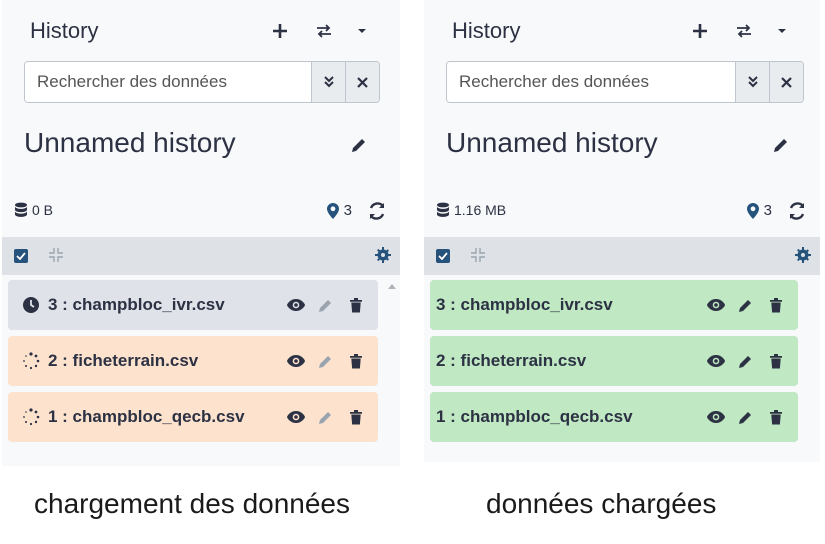 This screenshot has height=544, width=825. Describe the element at coordinates (480, 210) in the screenshot. I see `history-size-label: 1.16 MB` at that location.